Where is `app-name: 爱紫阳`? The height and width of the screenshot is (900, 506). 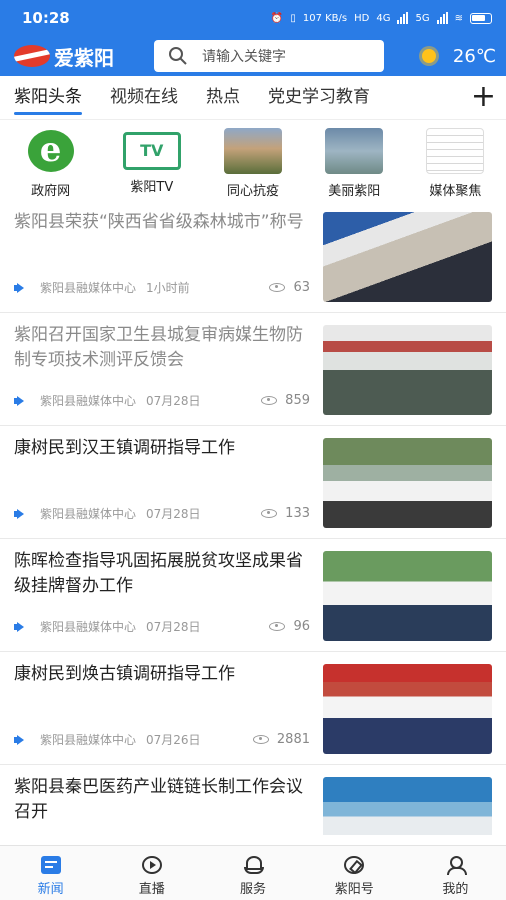
app-name: 爱紫阳 is located at coordinates (84, 57).